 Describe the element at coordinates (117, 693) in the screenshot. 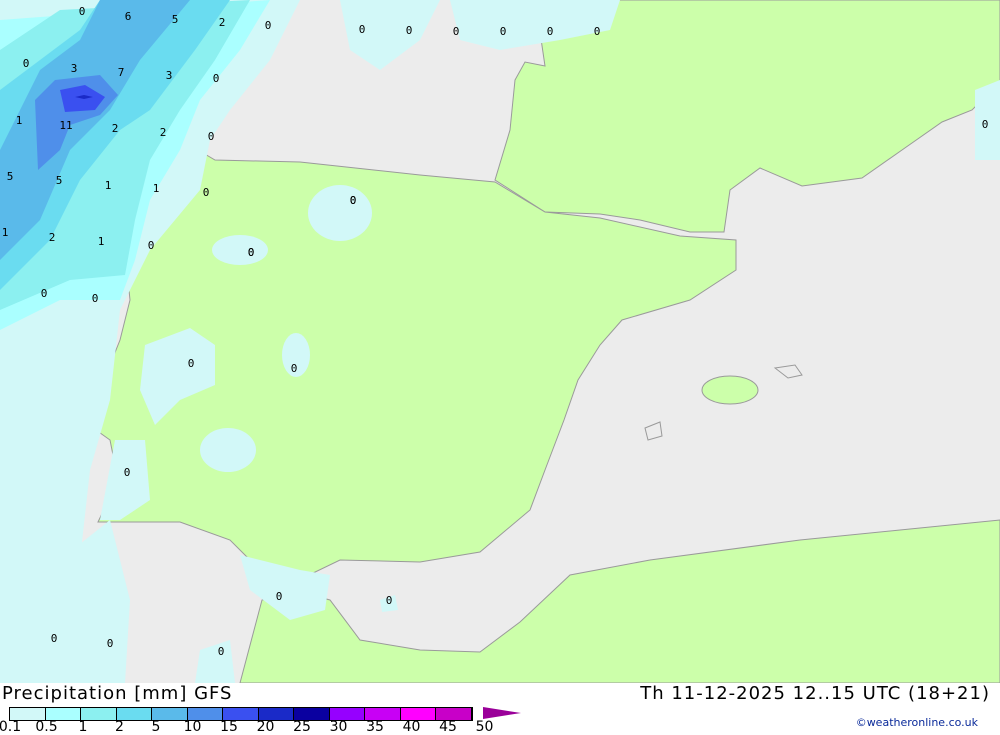

I see `map-title: Precipitation [mm] GFS` at that location.